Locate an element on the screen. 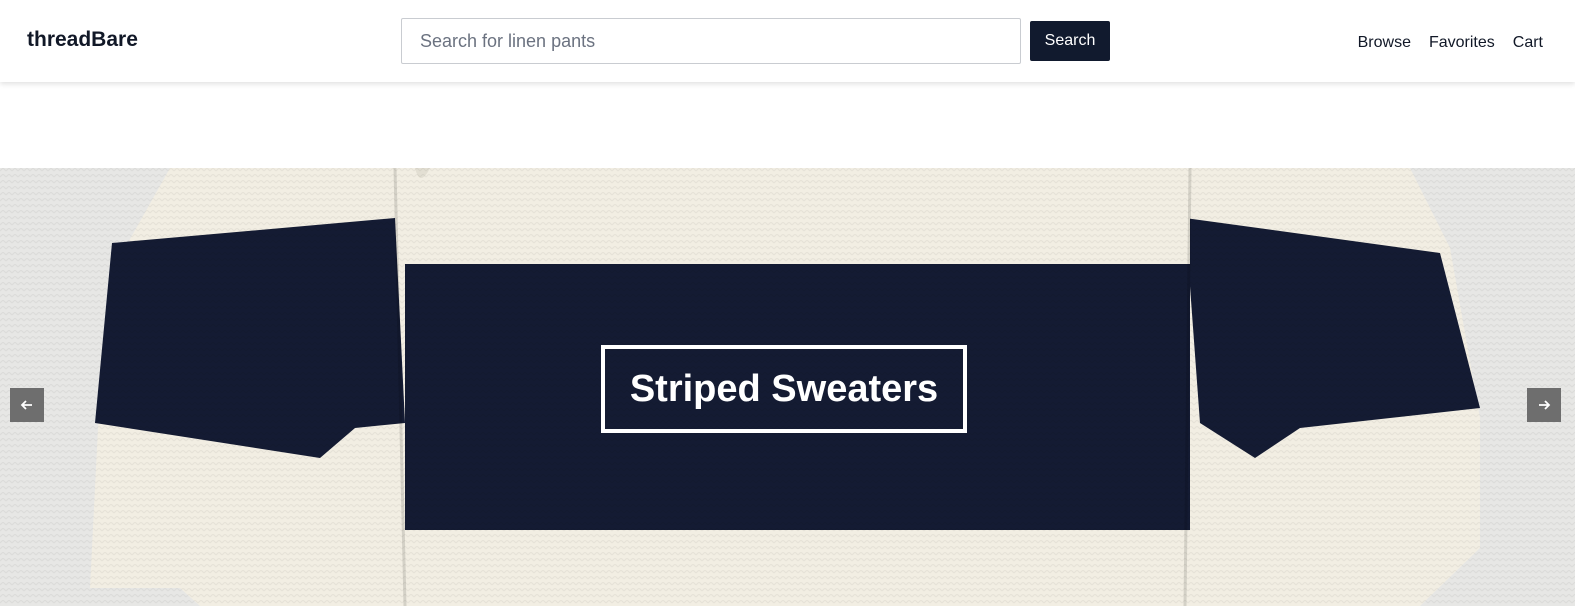 The image size is (1575, 606). nav-favorites: Favorites is located at coordinates (1462, 43).